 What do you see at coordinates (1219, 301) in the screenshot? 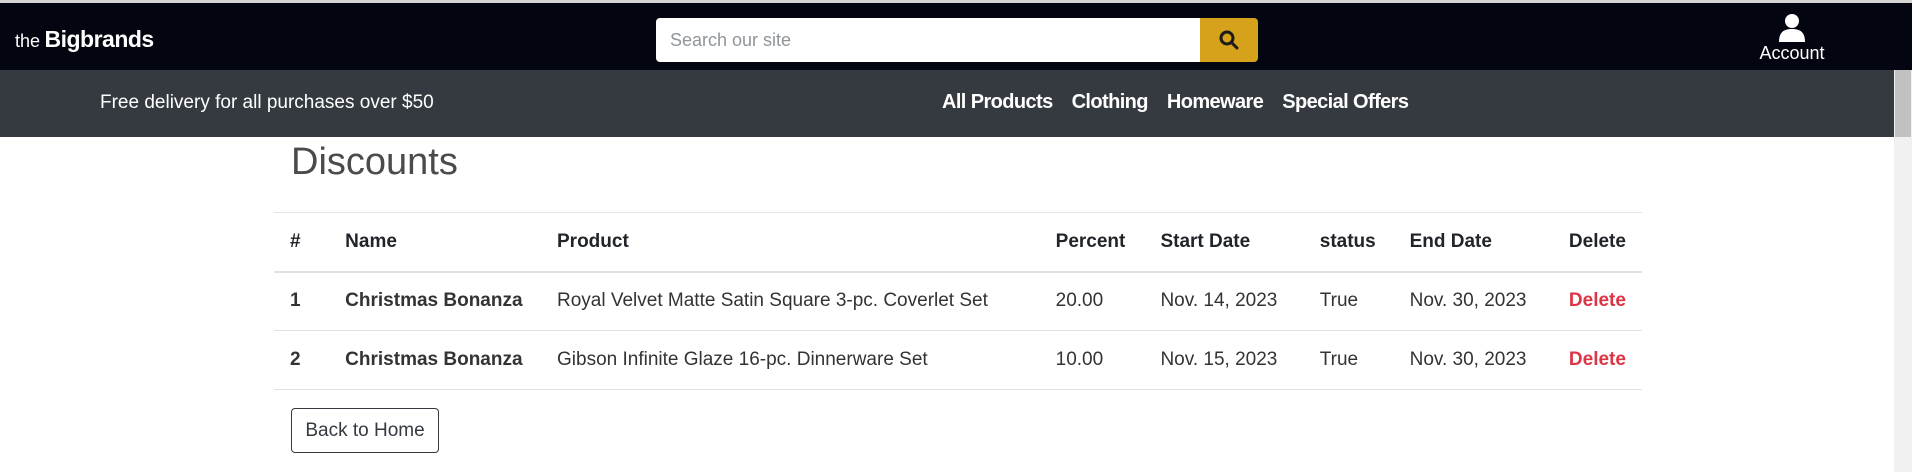
I see `cell-start-date: Nov. 14, 2023` at bounding box center [1219, 301].